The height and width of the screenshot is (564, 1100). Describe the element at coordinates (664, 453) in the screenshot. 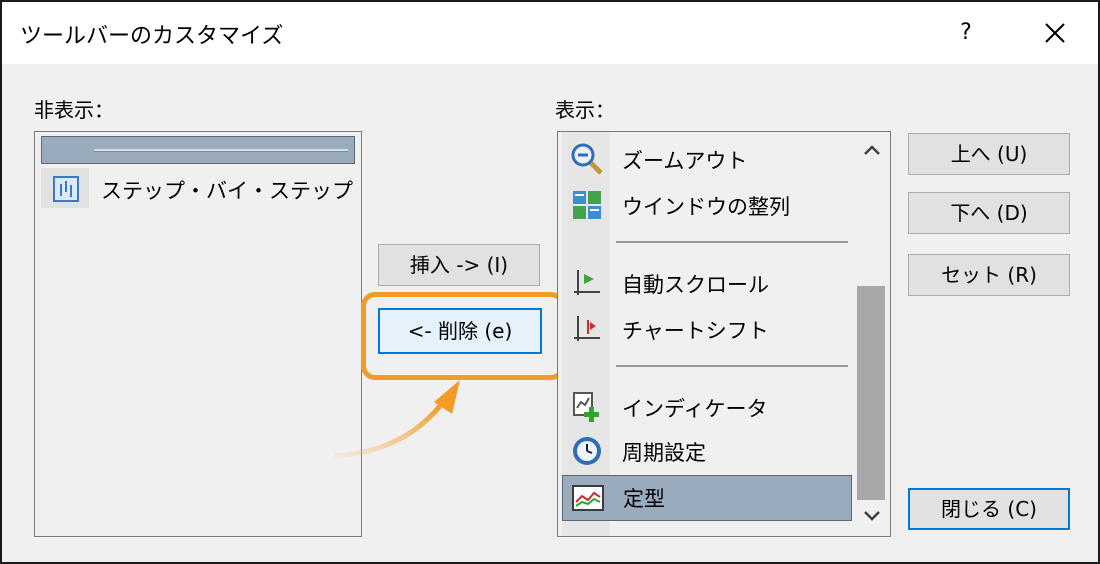

I see `list-item-label: 周期設定` at that location.